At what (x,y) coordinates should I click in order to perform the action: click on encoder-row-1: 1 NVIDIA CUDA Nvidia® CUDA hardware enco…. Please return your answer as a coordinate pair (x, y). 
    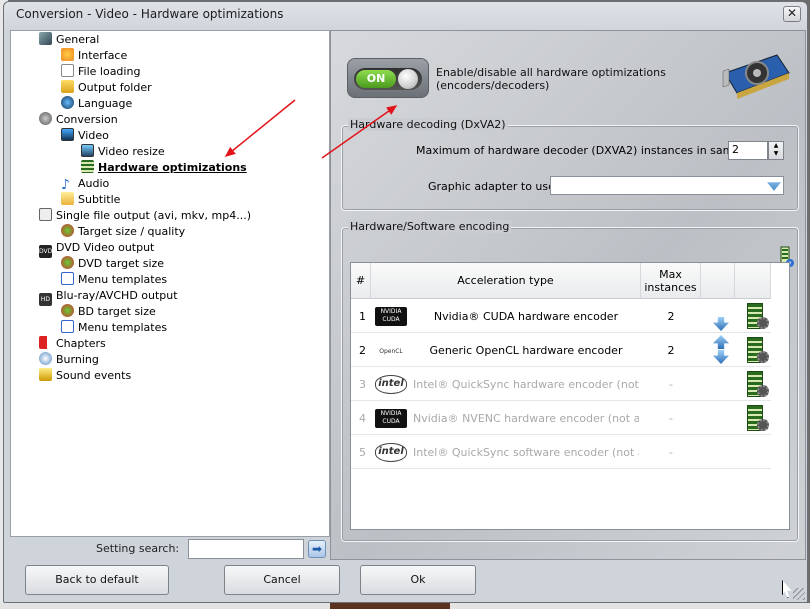
    Looking at the image, I should click on (561, 316).